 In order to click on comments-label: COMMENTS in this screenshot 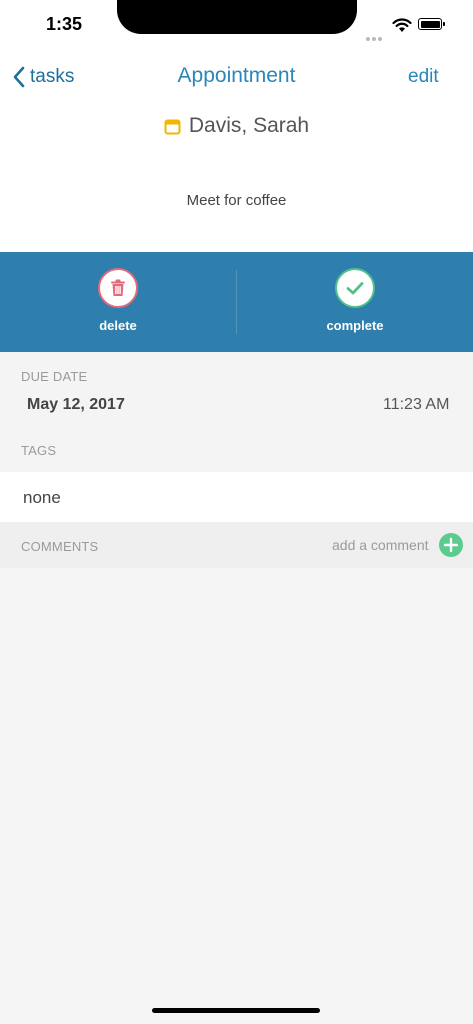, I will do `click(60, 546)`.